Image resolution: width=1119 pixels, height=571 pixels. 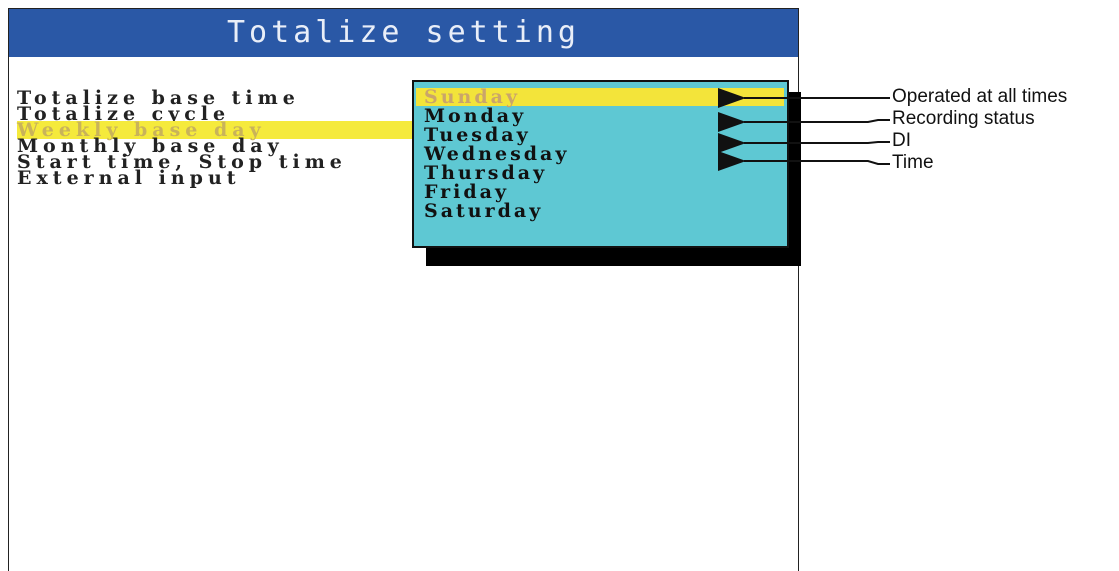 I want to click on annotation-label-recording-status: Recording status, so click(x=963, y=118).